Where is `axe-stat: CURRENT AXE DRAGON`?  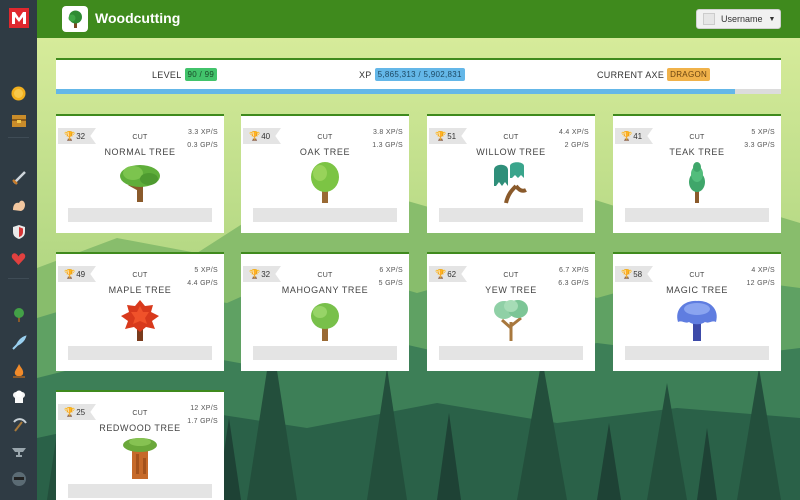 axe-stat: CURRENT AXE DRAGON is located at coordinates (654, 74).